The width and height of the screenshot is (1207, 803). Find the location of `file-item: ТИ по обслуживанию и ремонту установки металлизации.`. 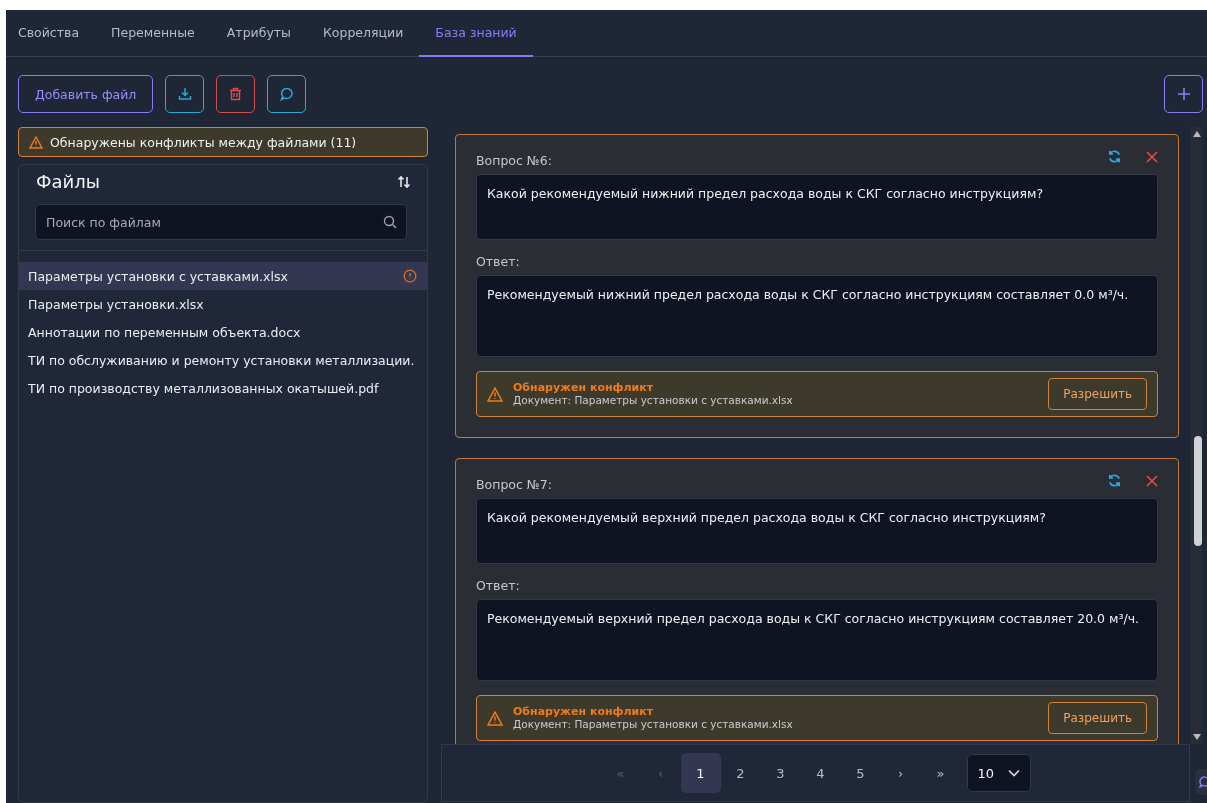

file-item: ТИ по обслуживанию и ремонту установки металлизации. is located at coordinates (223, 360).